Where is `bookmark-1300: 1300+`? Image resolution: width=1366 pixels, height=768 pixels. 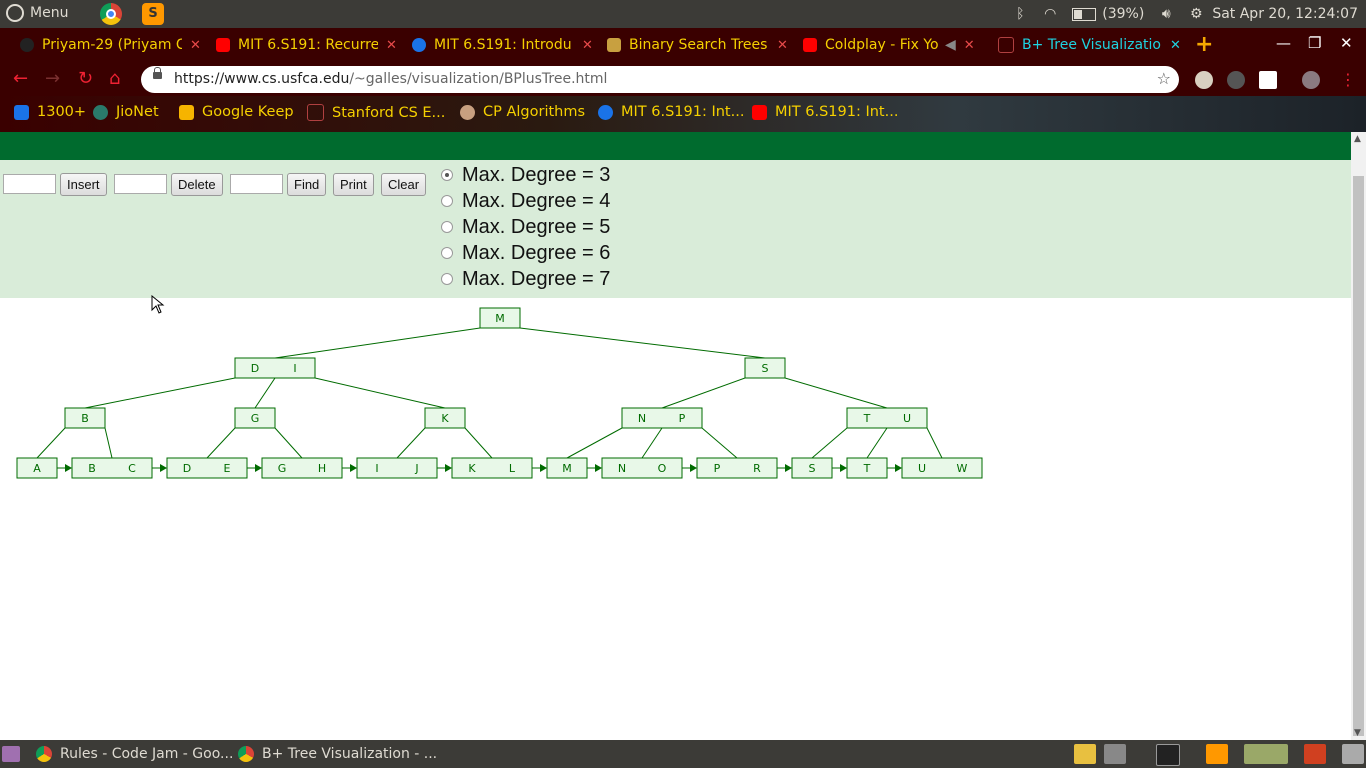
bookmark-1300: 1300+ is located at coordinates (50, 112).